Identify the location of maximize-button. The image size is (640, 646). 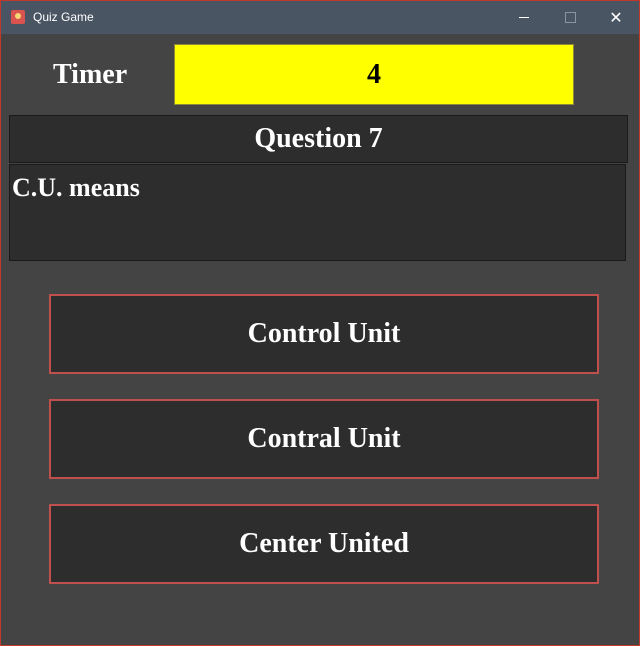
(570, 17).